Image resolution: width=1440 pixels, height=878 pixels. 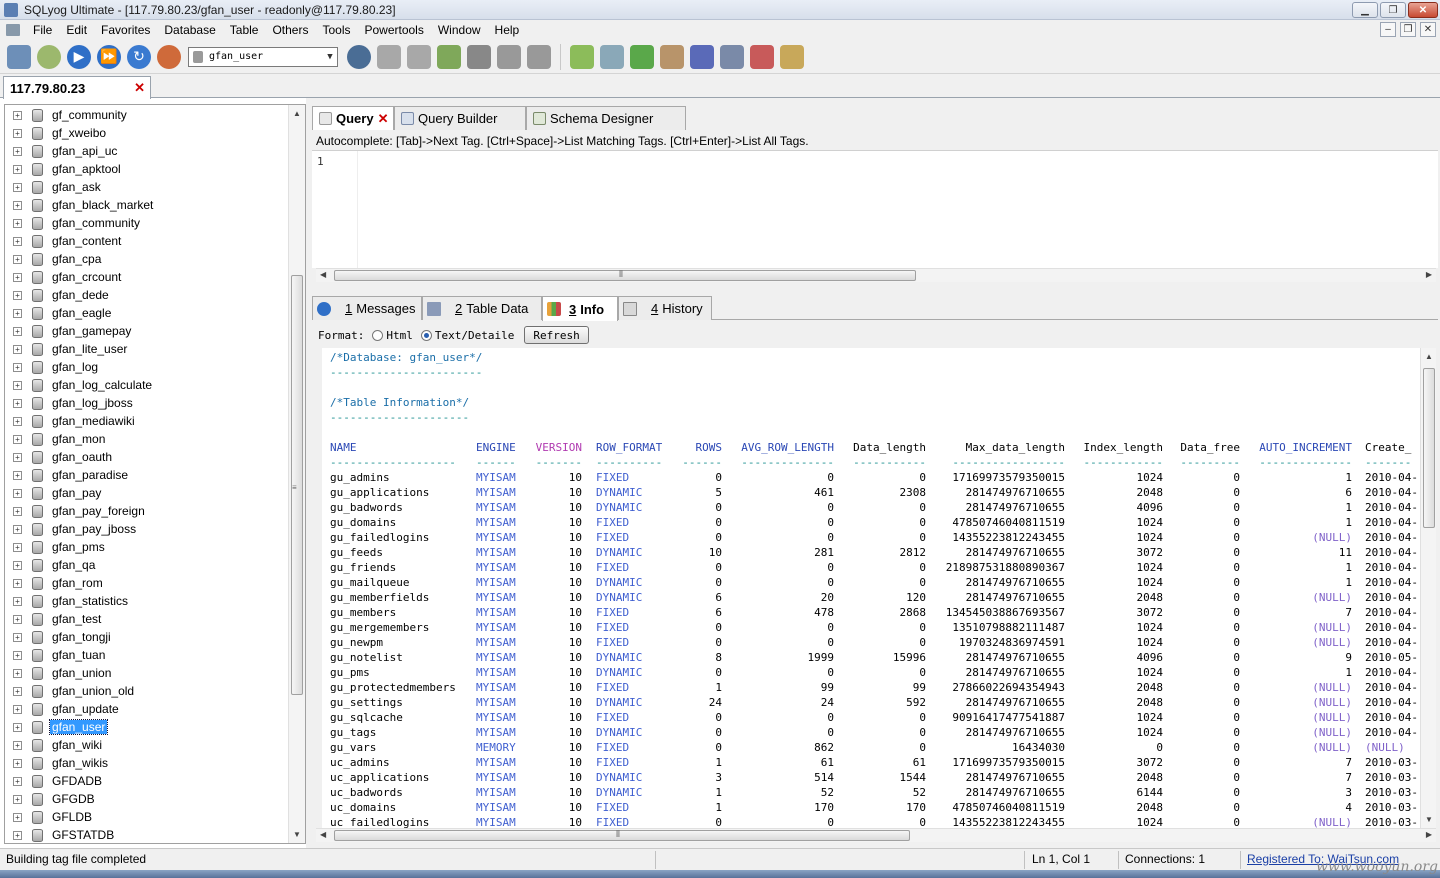 I want to click on tree-item-database: + gfan_crcount, so click(x=64, y=277).